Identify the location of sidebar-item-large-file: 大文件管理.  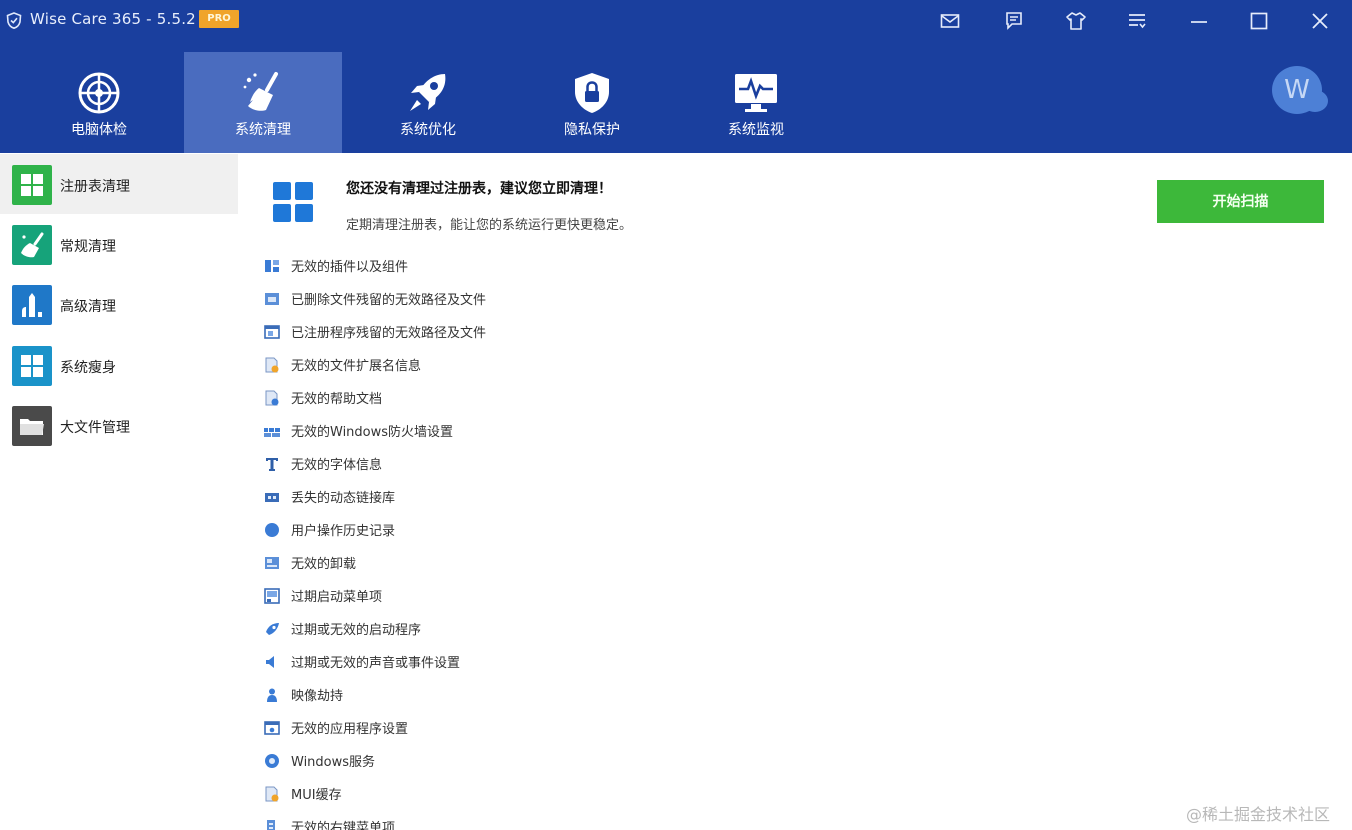
(119, 425).